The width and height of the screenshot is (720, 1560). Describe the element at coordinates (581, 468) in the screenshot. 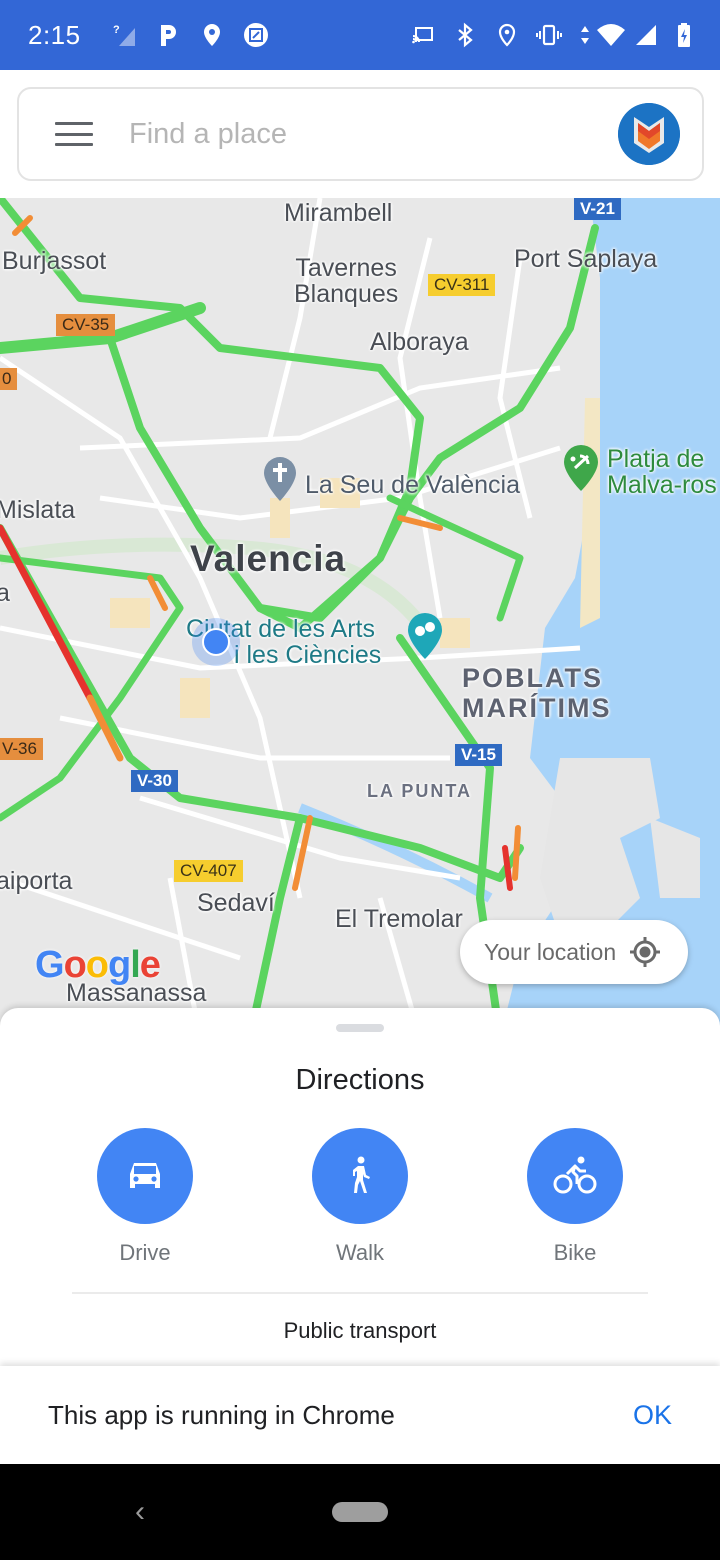

I see `beach-pin-icon` at that location.